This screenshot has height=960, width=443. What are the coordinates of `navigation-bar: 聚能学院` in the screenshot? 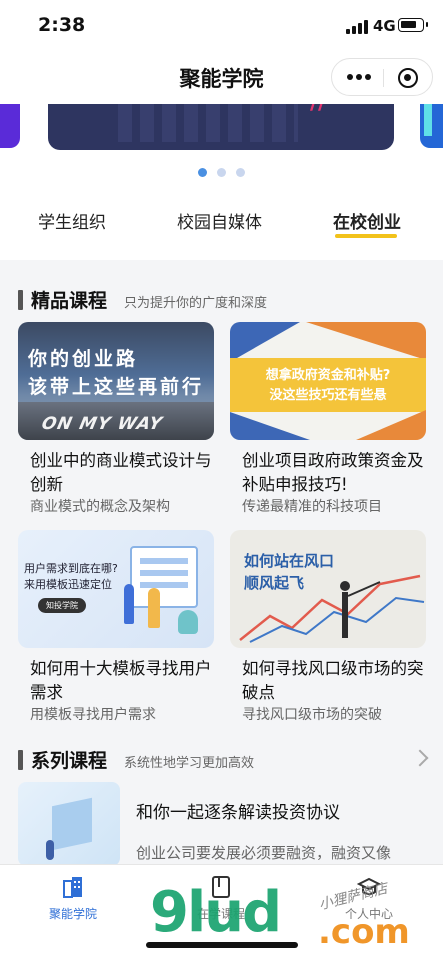 It's located at (221, 78).